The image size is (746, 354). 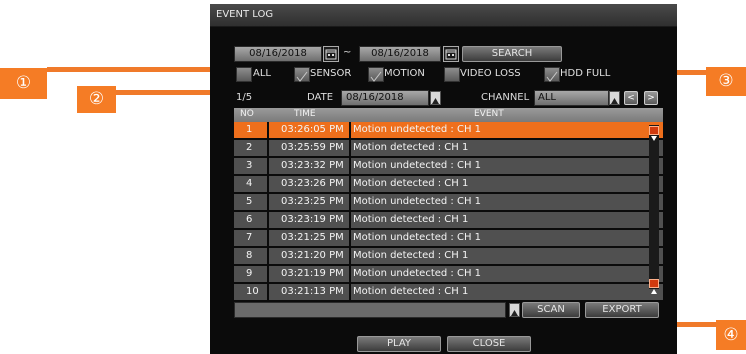 I want to click on row-time: 03:25:59 PM, so click(x=312, y=147).